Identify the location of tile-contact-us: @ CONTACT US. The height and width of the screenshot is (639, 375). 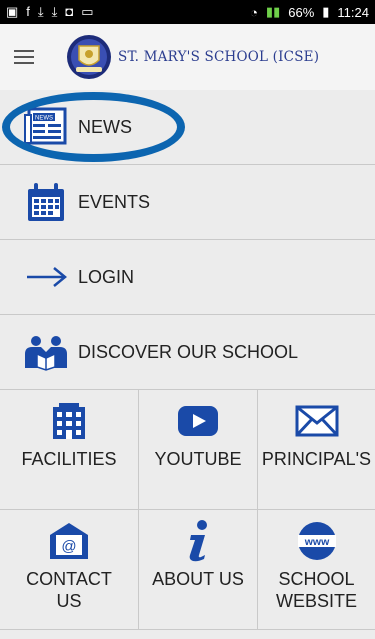
(69, 570).